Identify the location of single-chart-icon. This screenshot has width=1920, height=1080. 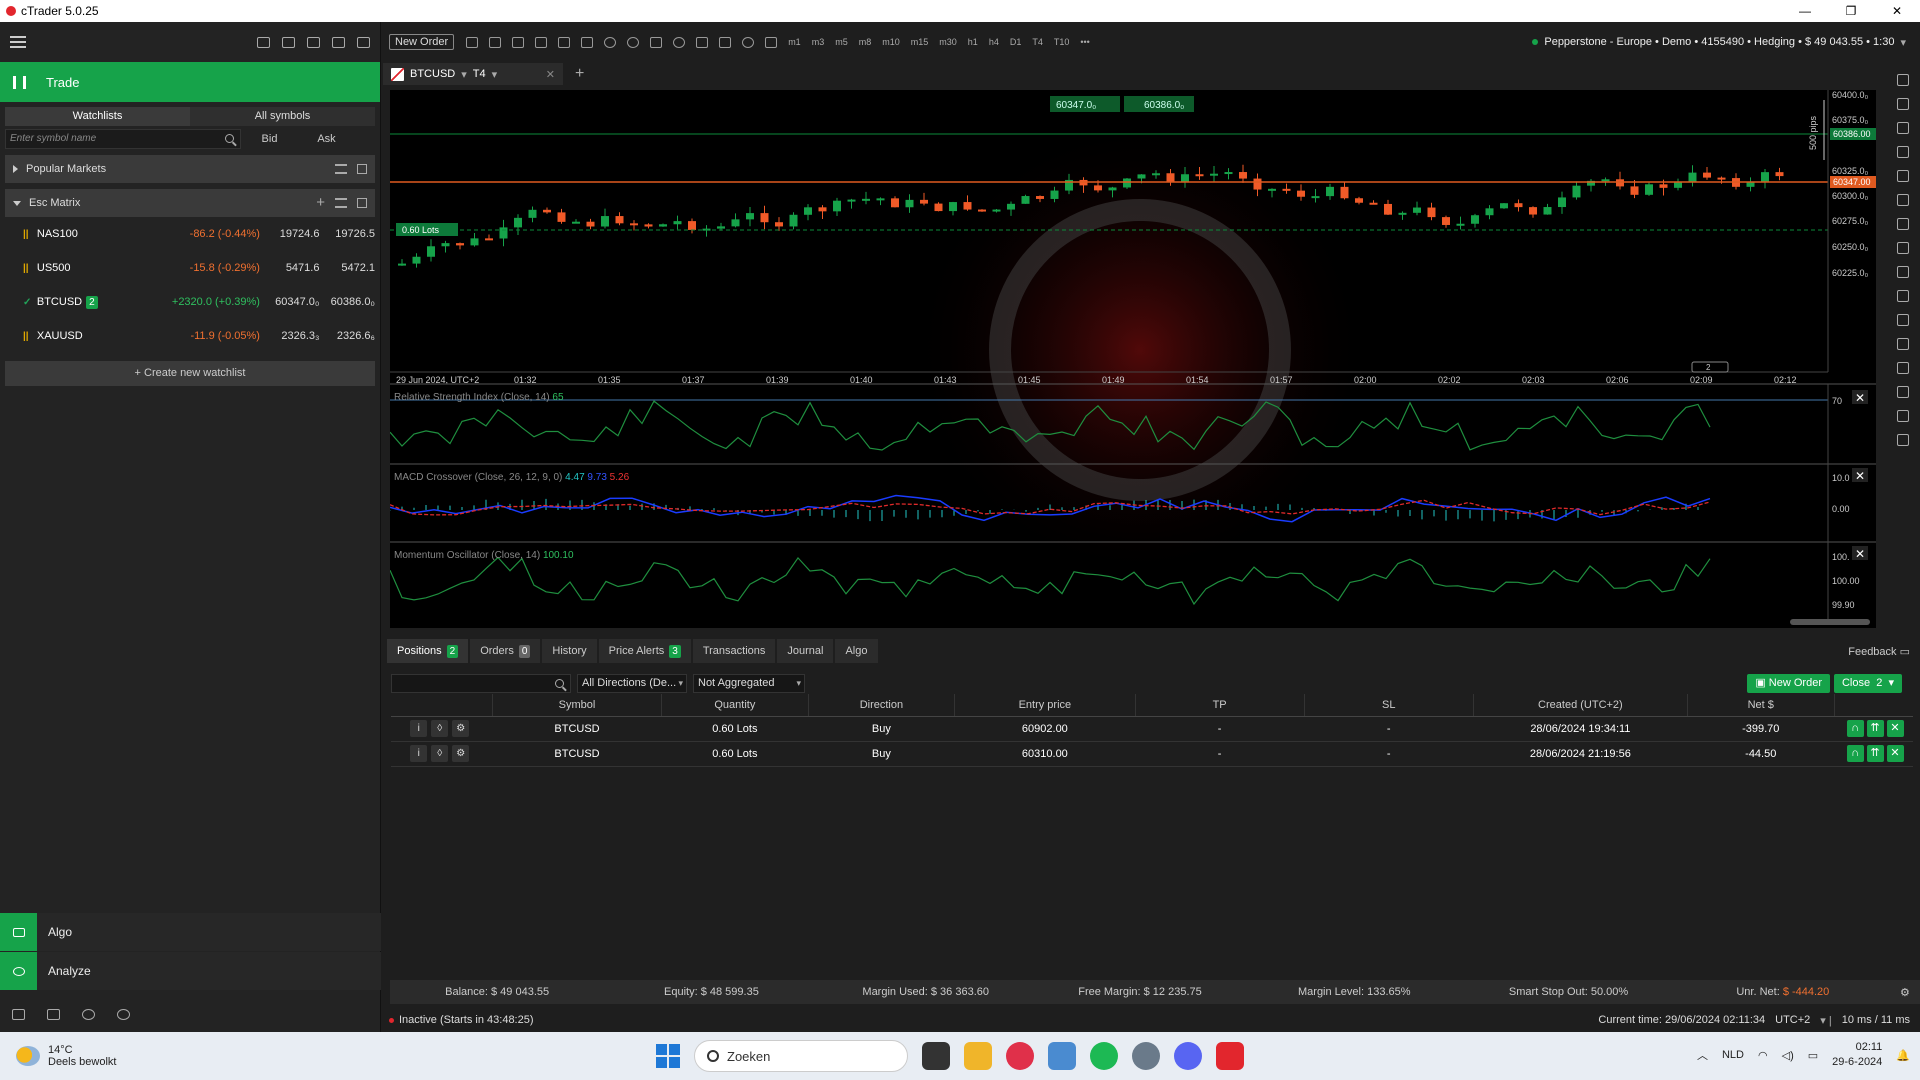
(541, 42).